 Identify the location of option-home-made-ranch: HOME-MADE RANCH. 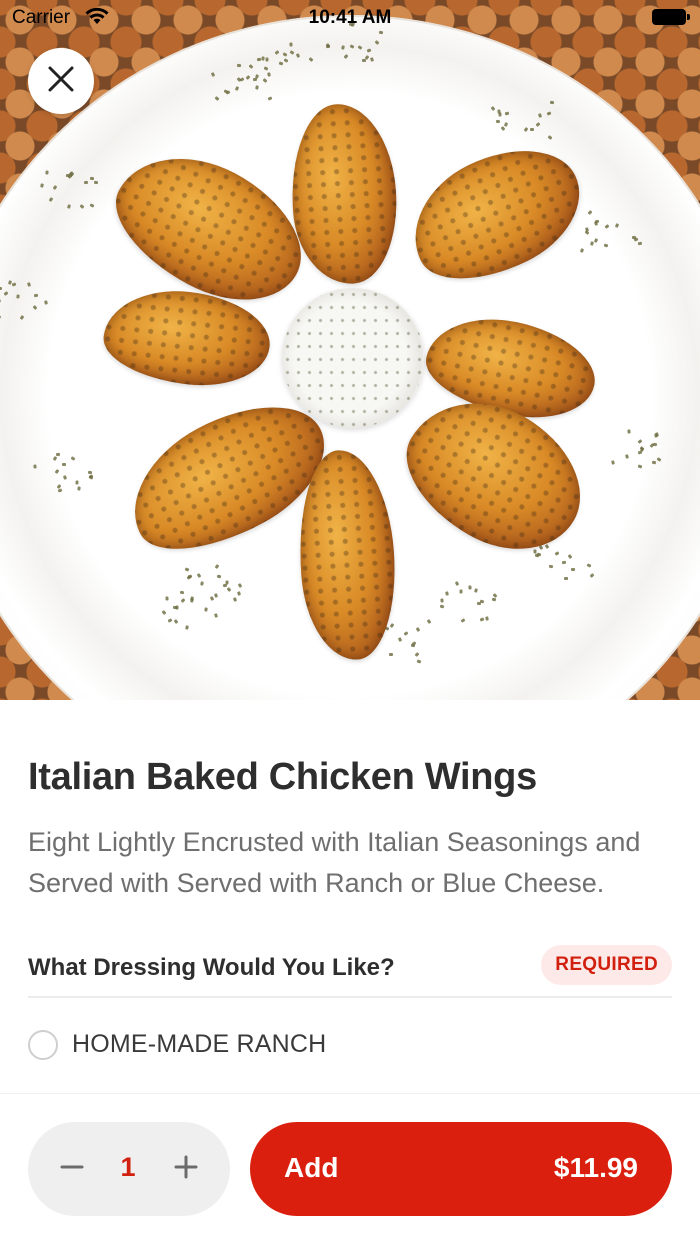
(350, 1046).